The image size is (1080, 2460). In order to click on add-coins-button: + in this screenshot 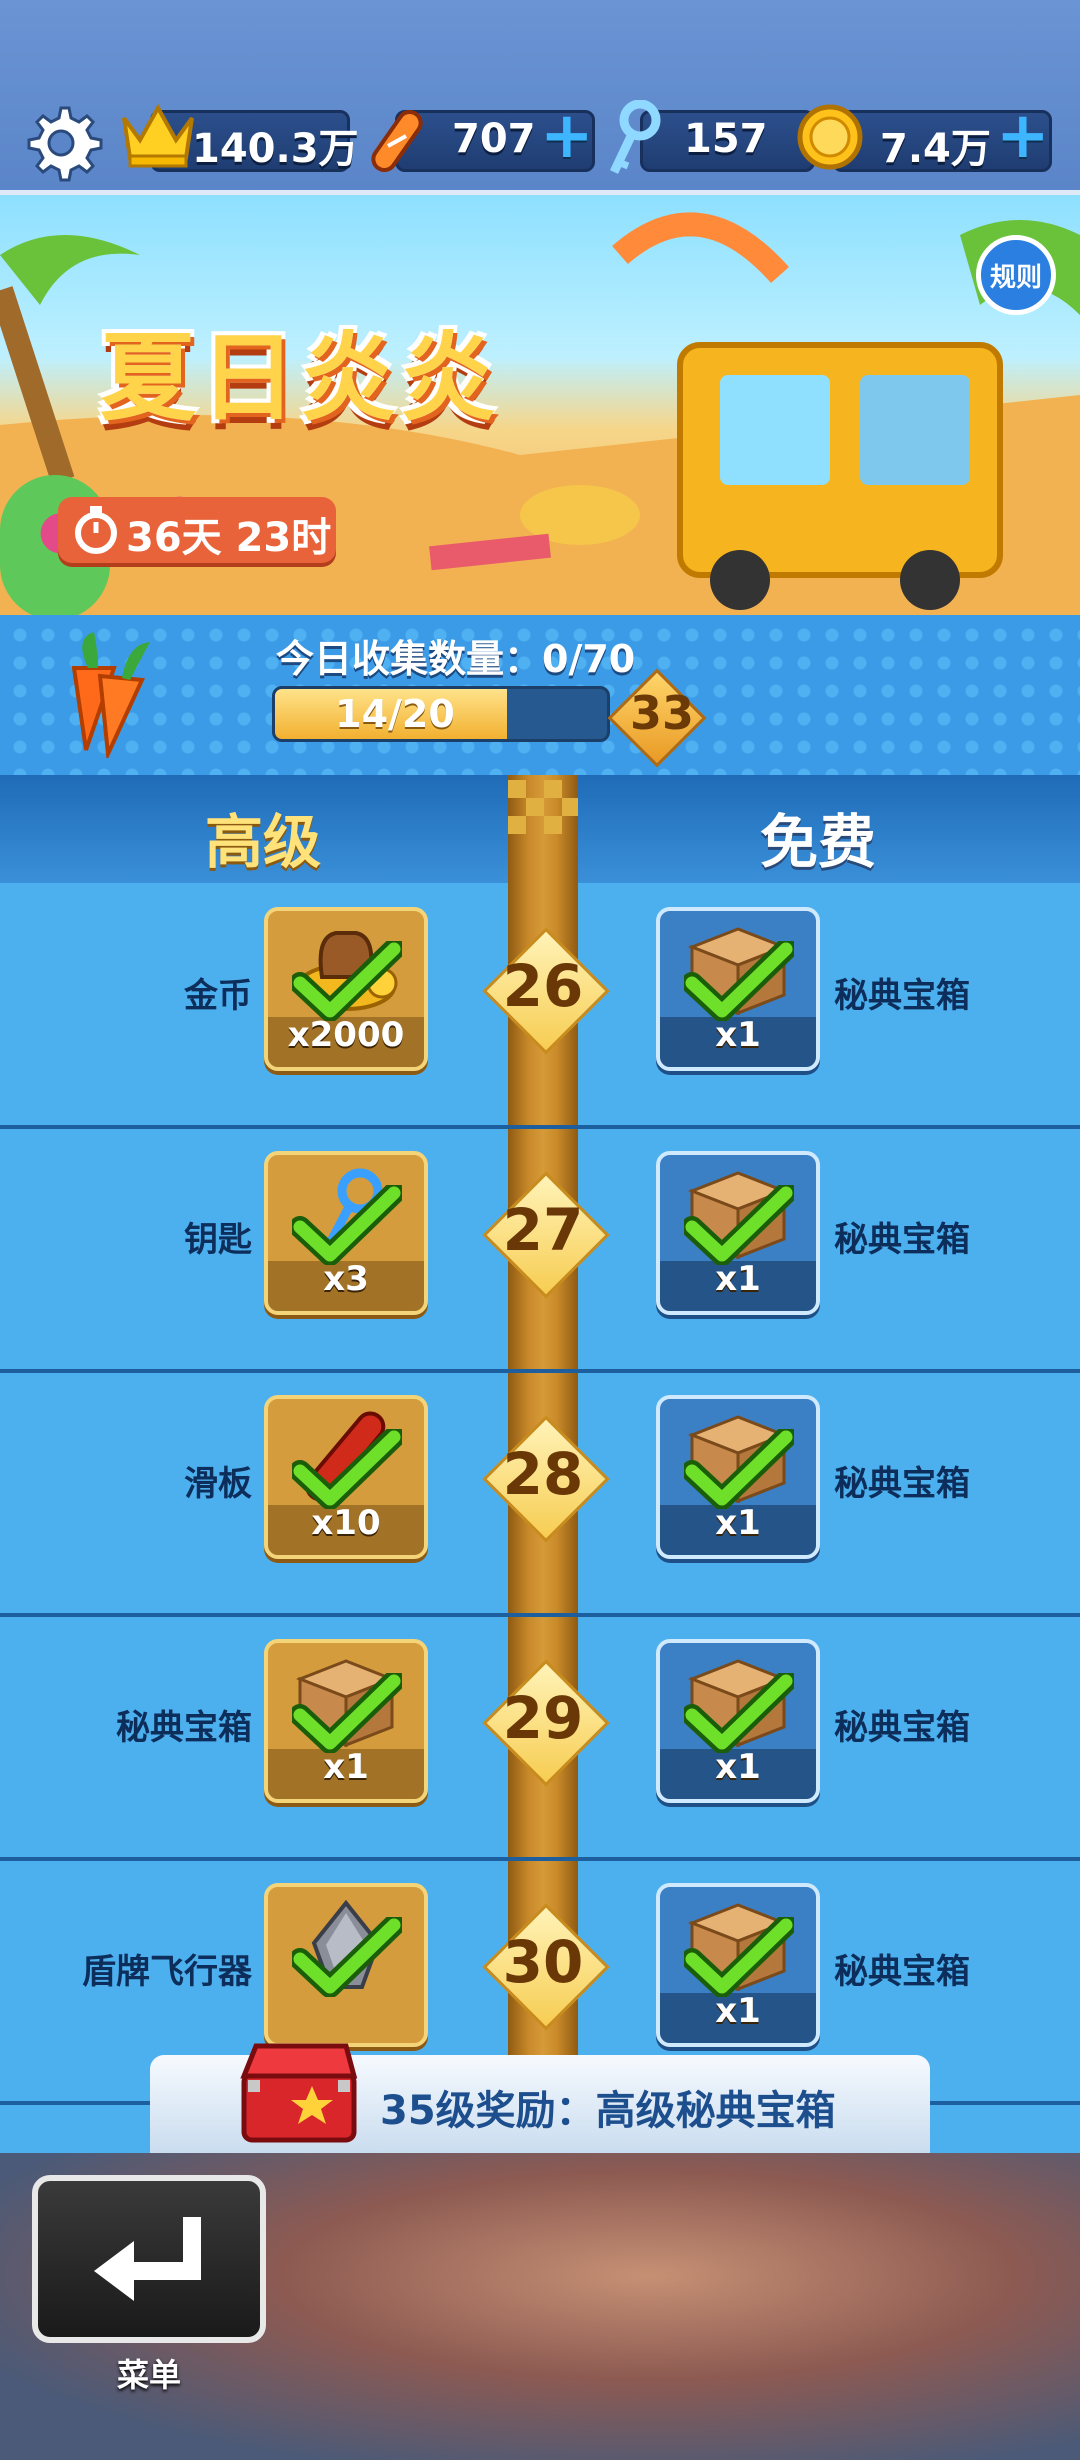, I will do `click(1023, 136)`.